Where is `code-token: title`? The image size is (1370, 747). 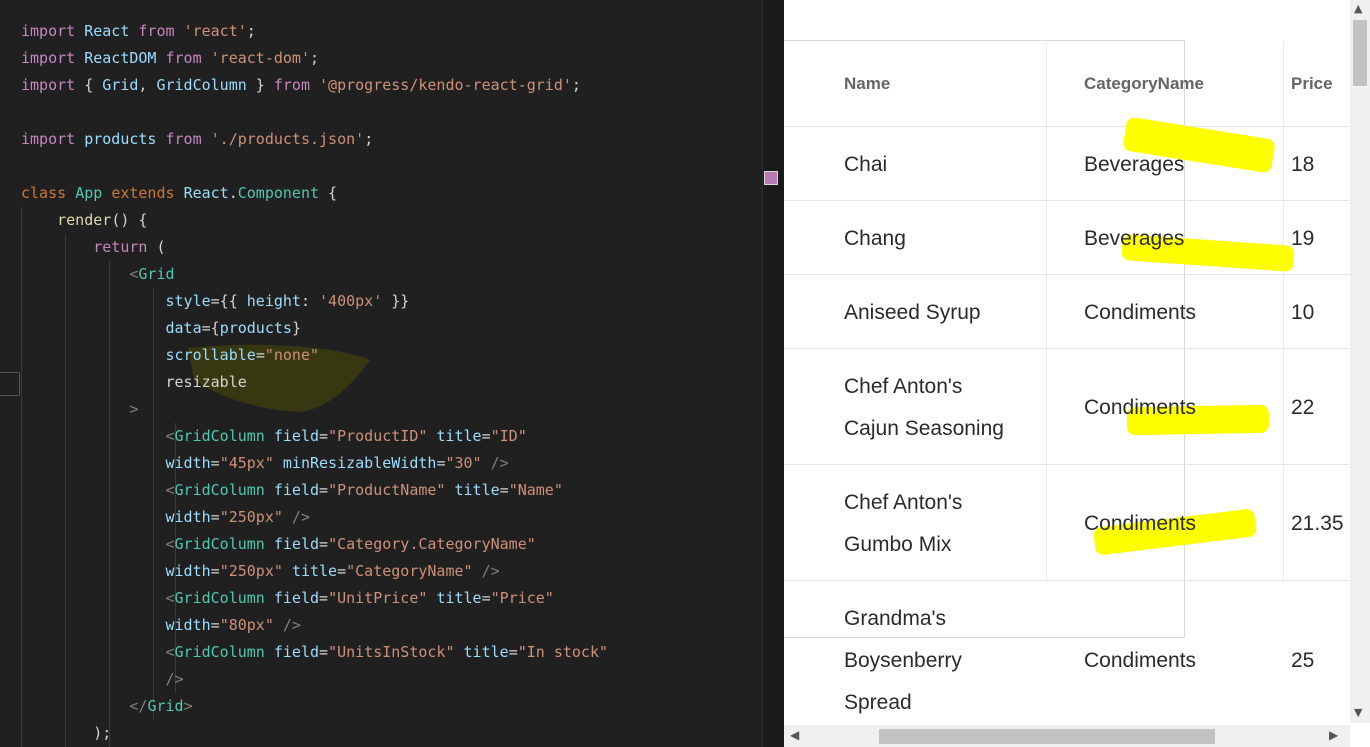 code-token: title is located at coordinates (486, 652).